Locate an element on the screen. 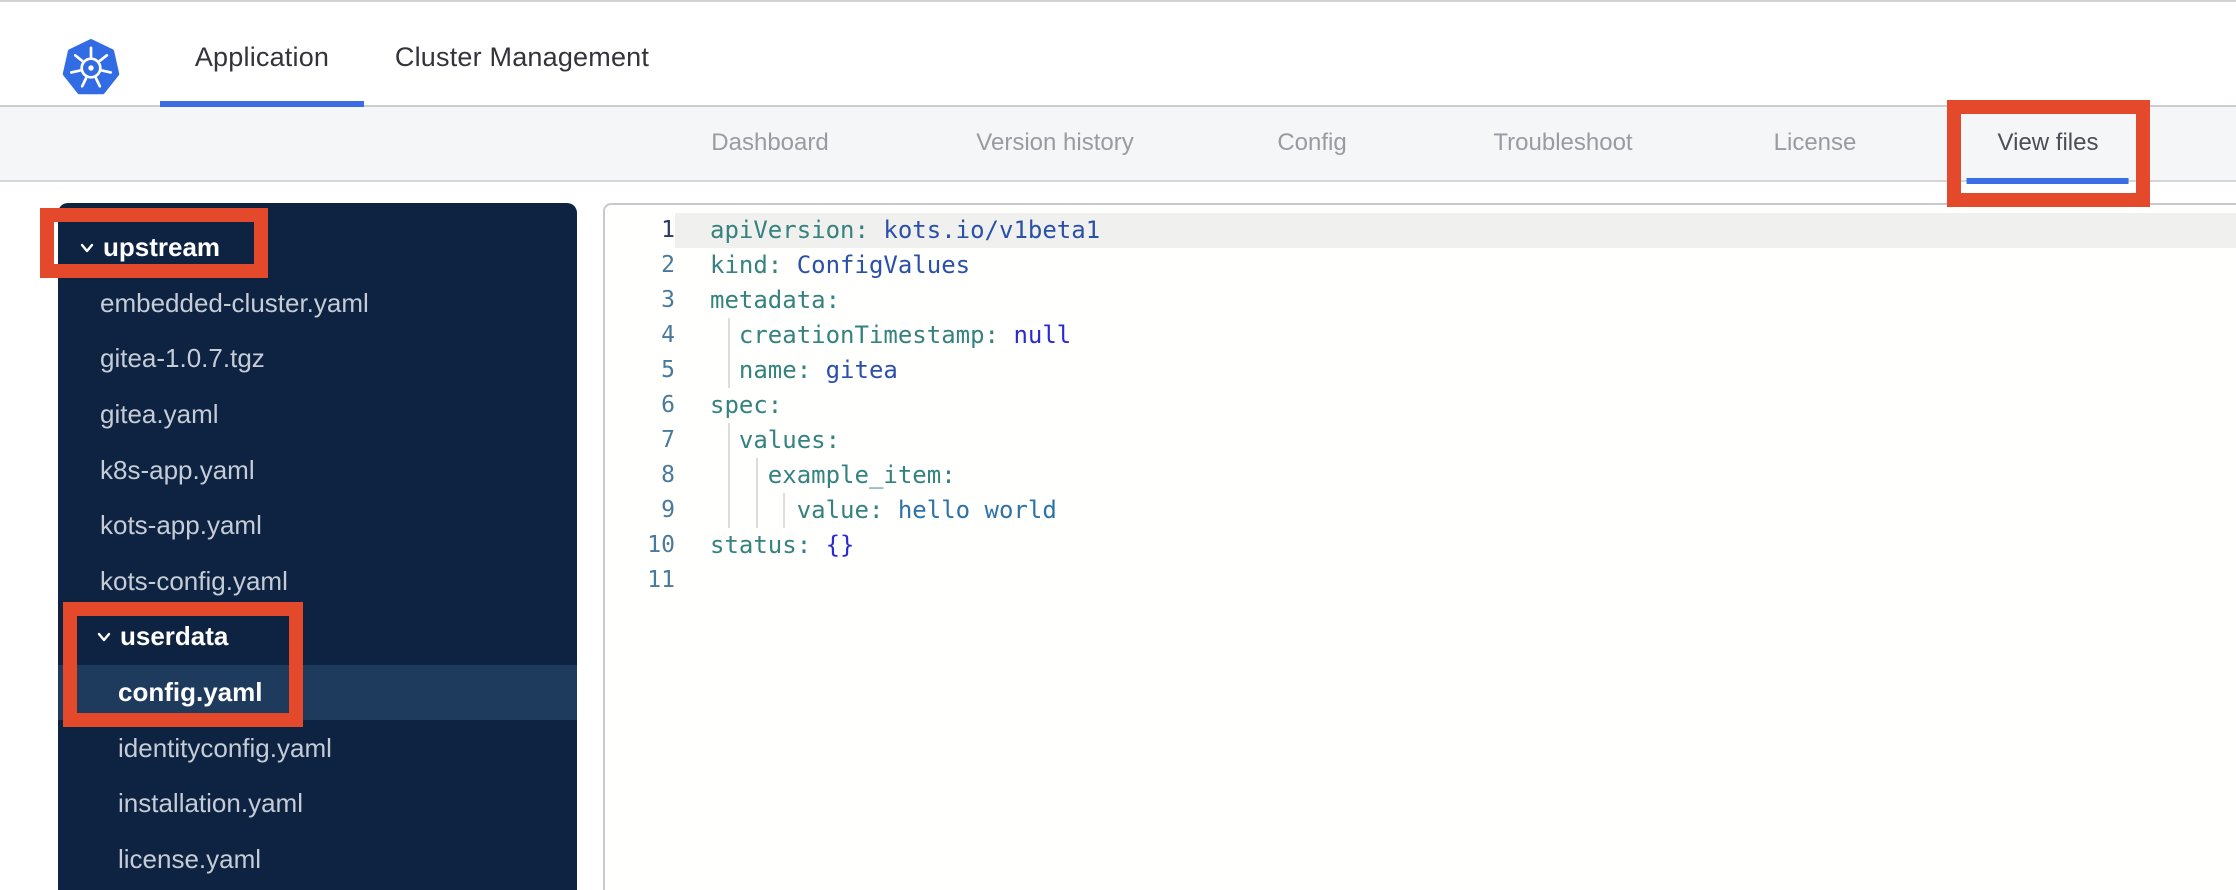 This screenshot has height=890, width=2236. tree-file-embedded-cluster-yaml: embedded-cluster.yaml is located at coordinates (317, 304).